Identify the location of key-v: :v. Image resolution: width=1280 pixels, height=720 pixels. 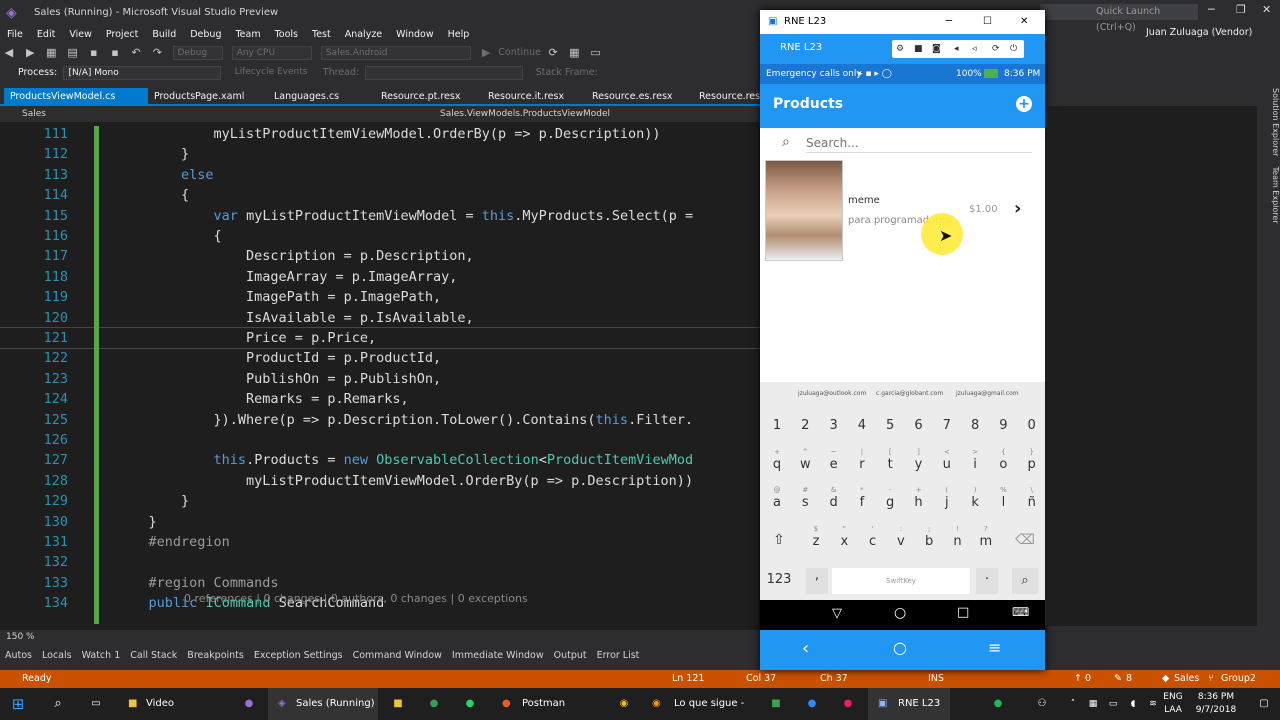
(901, 537).